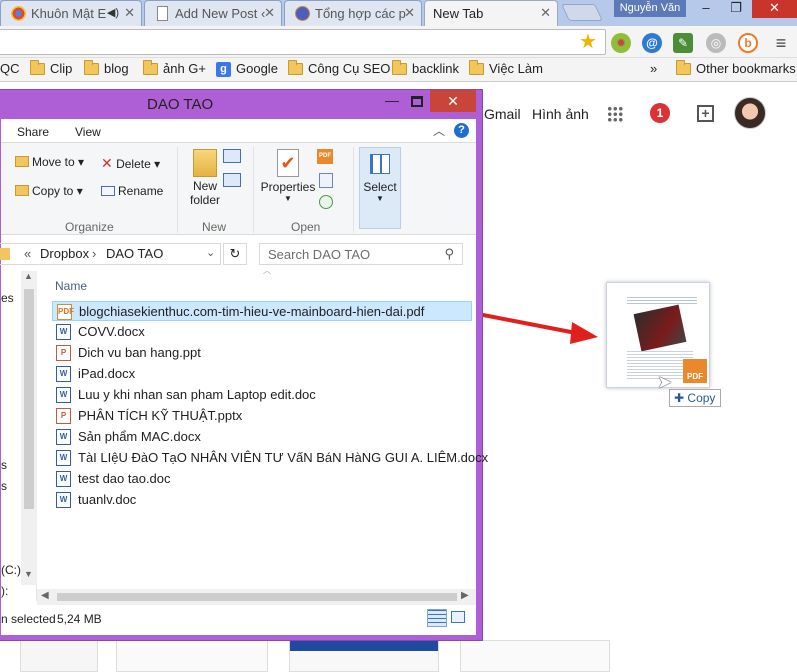 This screenshot has height=672, width=797. What do you see at coordinates (262, 374) in the screenshot?
I see `file-row: W iPad.docx` at bounding box center [262, 374].